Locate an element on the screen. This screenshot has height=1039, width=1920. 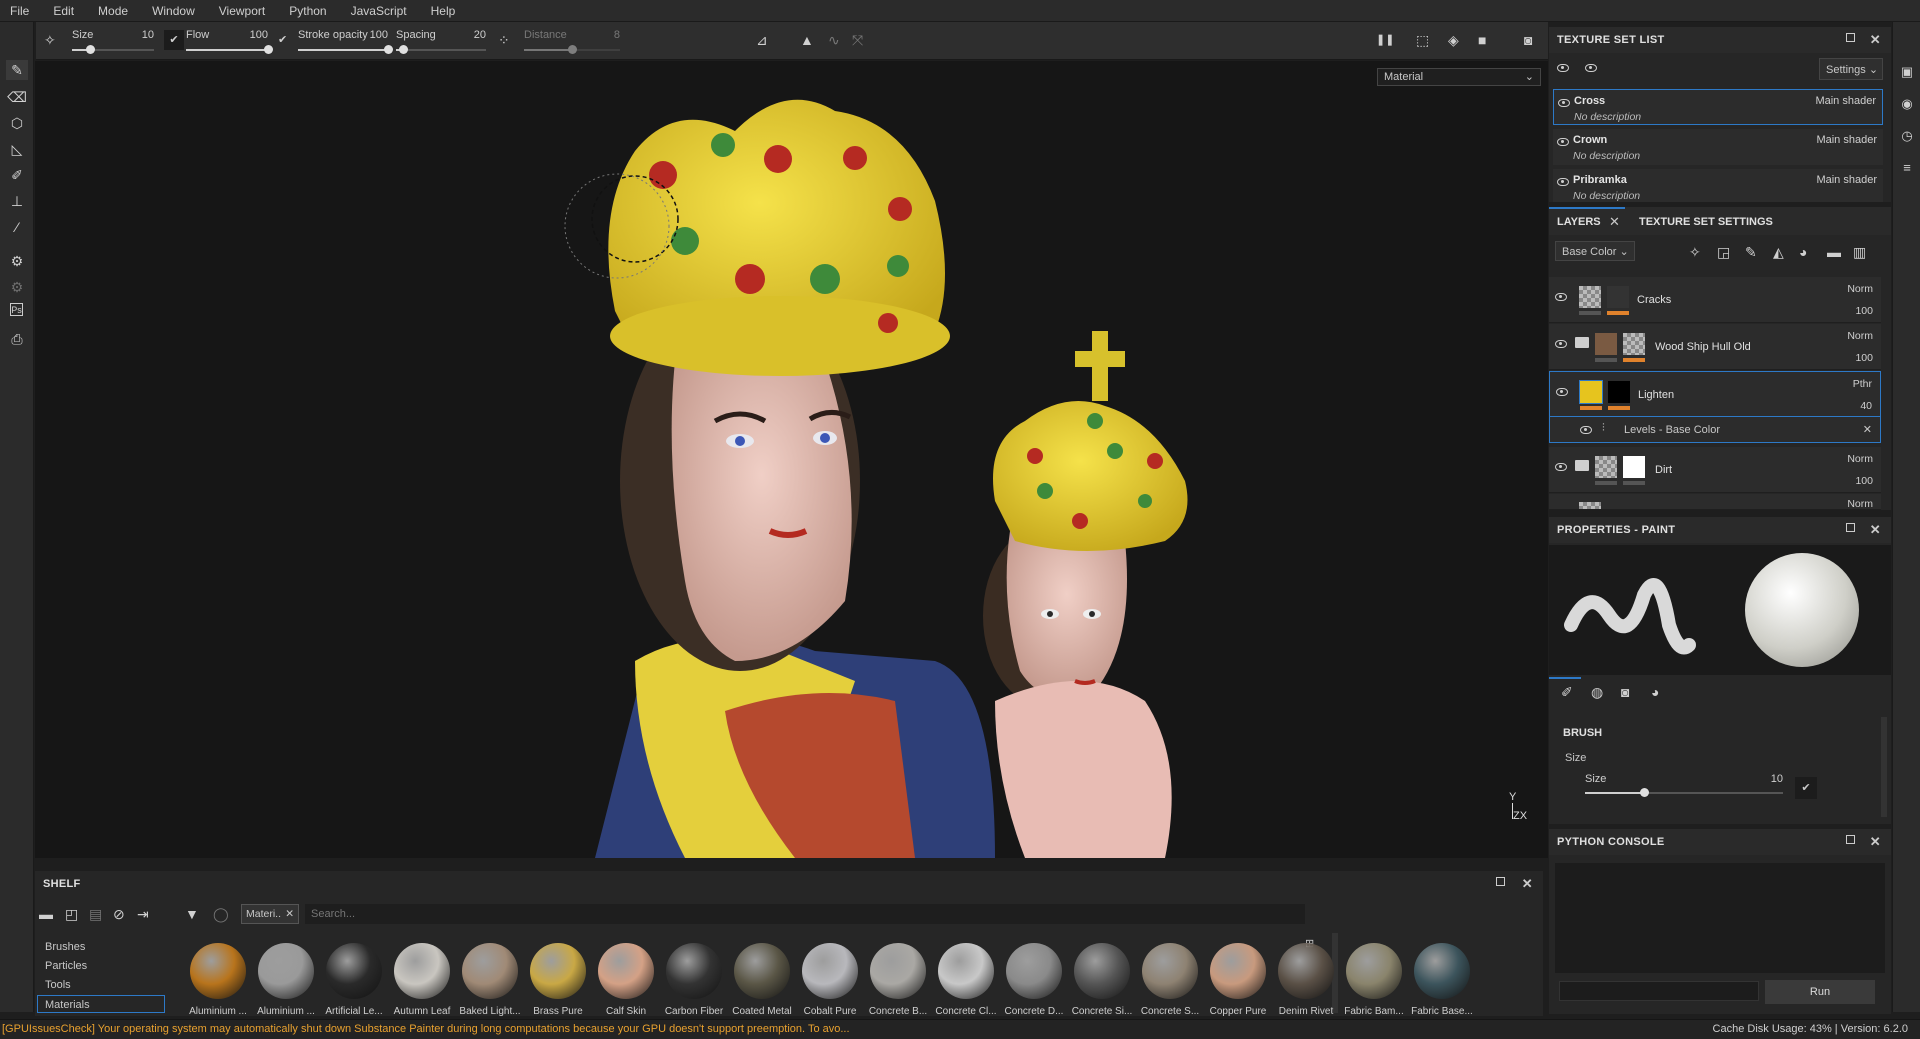
run-button: Run is located at coordinates (1820, 992).